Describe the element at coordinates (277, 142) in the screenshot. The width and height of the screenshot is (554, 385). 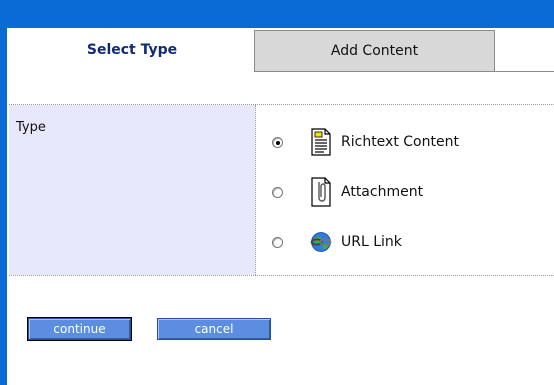
I see `richtext-radio` at that location.